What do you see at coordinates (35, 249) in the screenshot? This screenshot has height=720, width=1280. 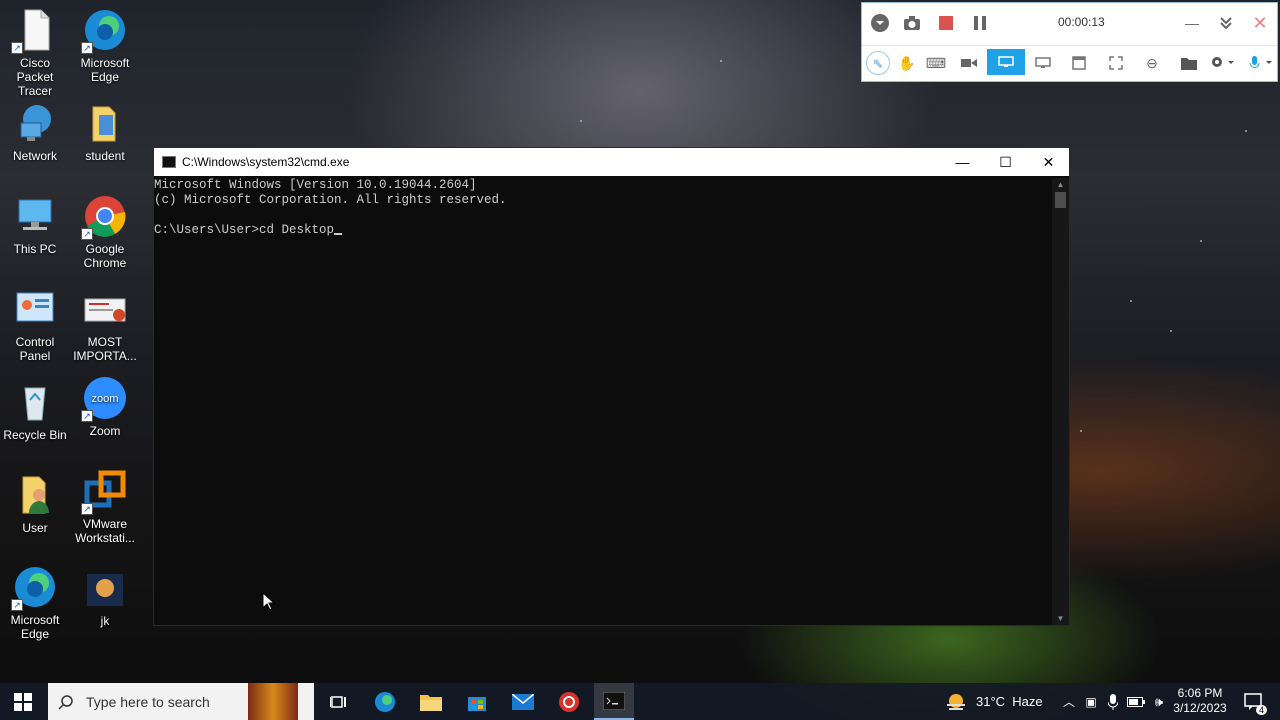 I see `desktop-icon-label: This PC` at bounding box center [35, 249].